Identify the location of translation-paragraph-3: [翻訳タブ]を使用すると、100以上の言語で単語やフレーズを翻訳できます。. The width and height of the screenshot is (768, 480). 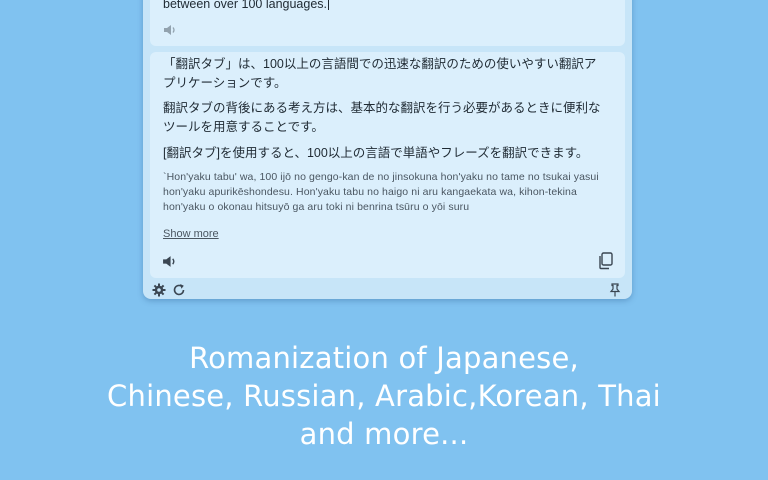
(376, 153).